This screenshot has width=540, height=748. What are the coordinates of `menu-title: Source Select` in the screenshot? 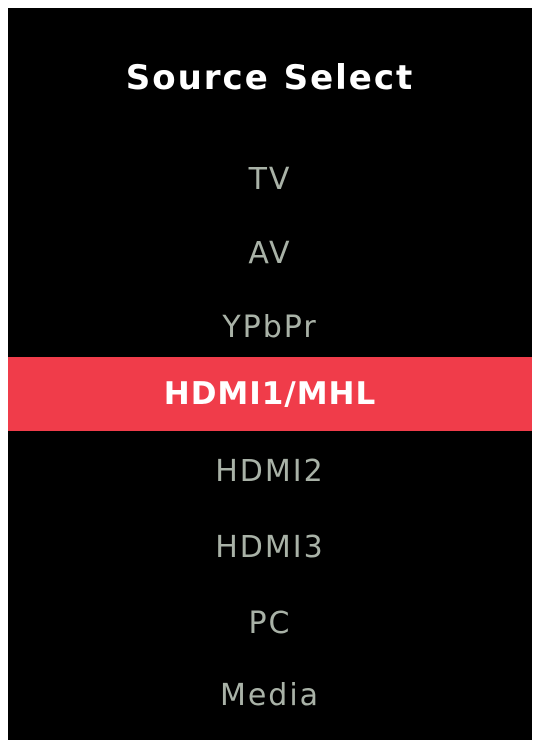 It's located at (270, 78).